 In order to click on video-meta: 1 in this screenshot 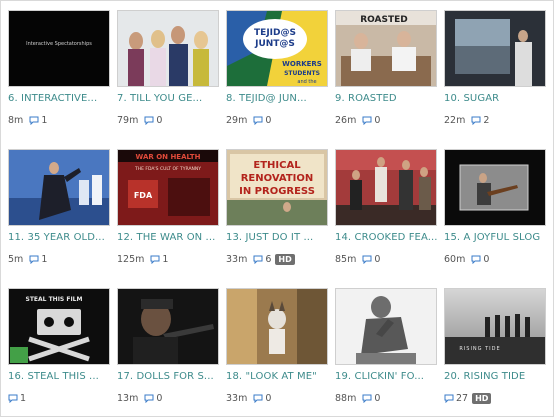, I will do `click(17, 398)`.